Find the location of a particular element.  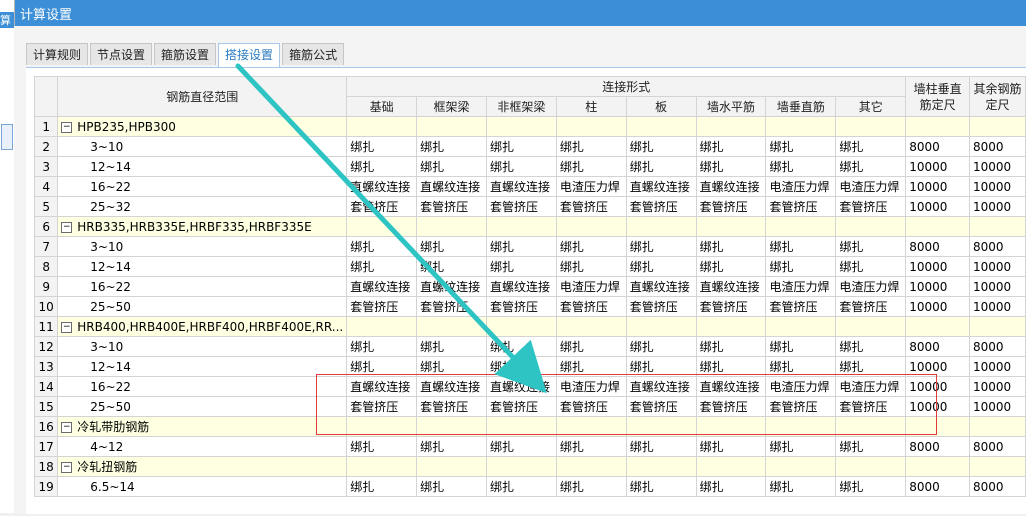

background-toolbar-button is located at coordinates (7, 137).